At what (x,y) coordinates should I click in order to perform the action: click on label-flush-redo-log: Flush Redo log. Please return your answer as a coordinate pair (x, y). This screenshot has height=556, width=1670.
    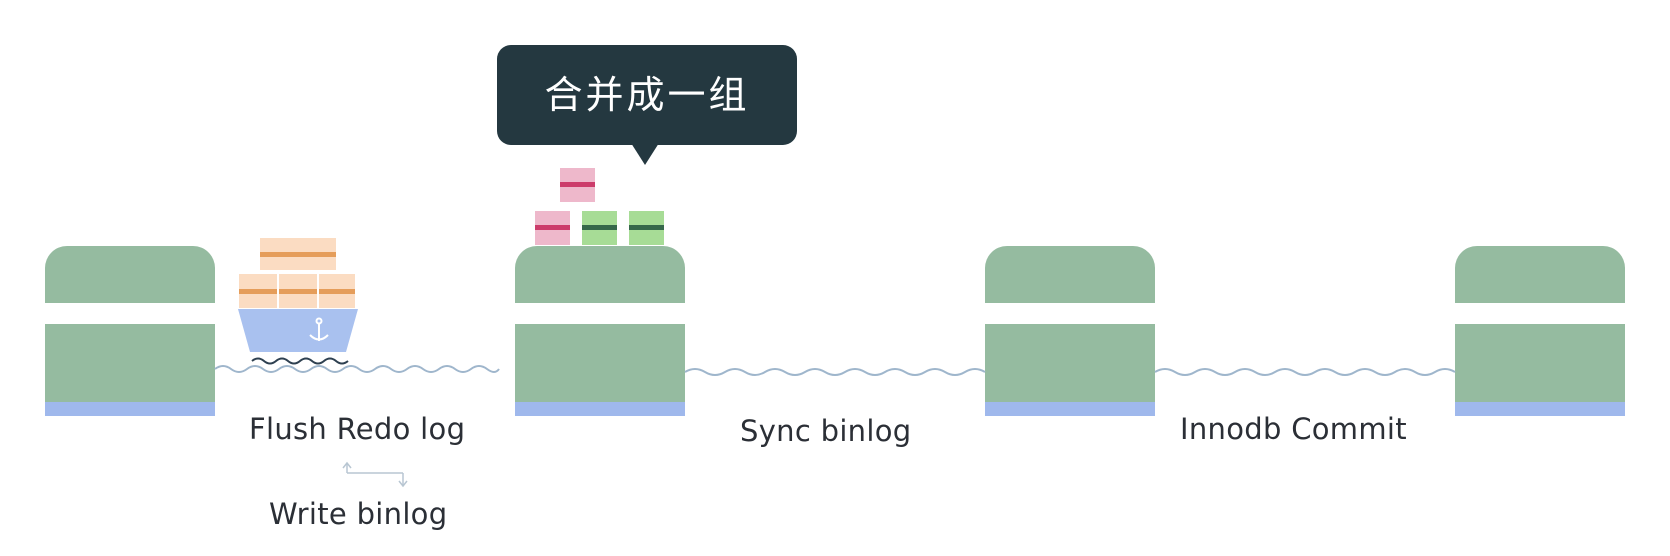
    Looking at the image, I should click on (357, 429).